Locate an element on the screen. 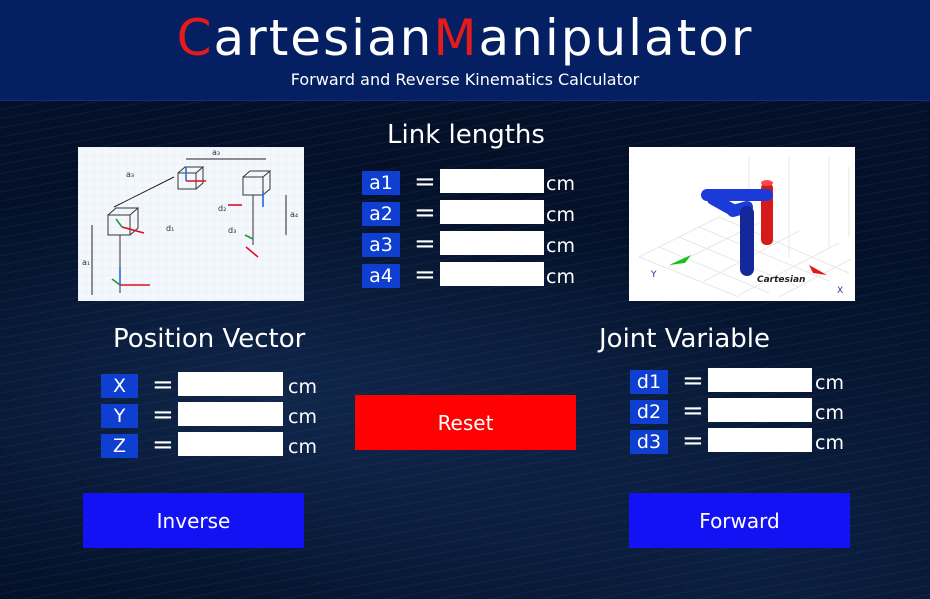 This screenshot has height=599, width=930. joint-d1-input is located at coordinates (760, 380).